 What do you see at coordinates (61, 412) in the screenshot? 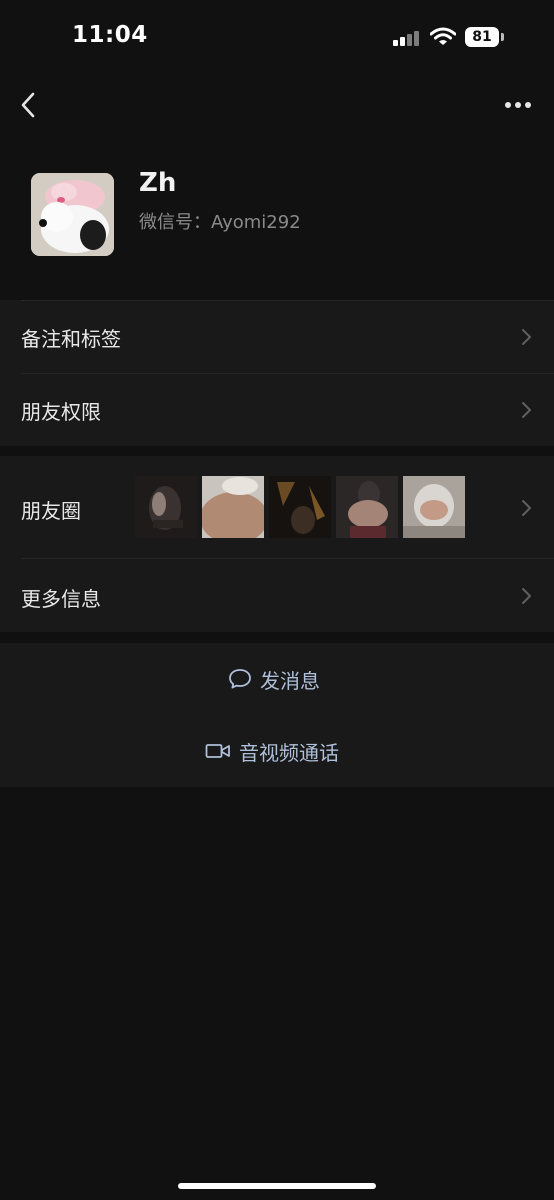
I see `friend-permissions-label: 朋友权限` at bounding box center [61, 412].